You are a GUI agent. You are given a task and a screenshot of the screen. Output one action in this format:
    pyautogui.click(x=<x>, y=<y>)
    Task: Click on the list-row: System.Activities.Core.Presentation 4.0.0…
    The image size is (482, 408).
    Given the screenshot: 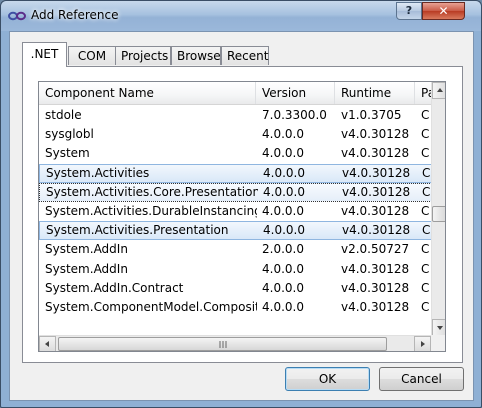 What is the action you would take?
    pyautogui.click(x=235, y=192)
    